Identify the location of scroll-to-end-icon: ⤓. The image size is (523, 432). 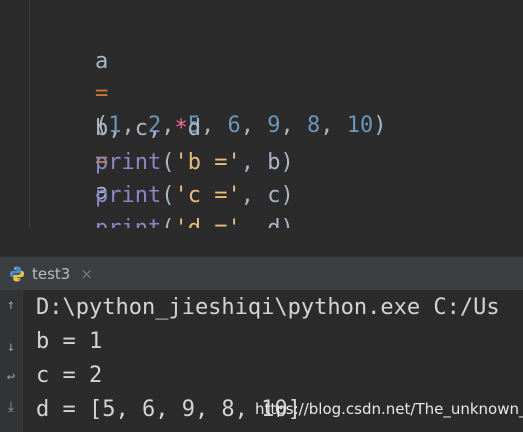
(11, 407).